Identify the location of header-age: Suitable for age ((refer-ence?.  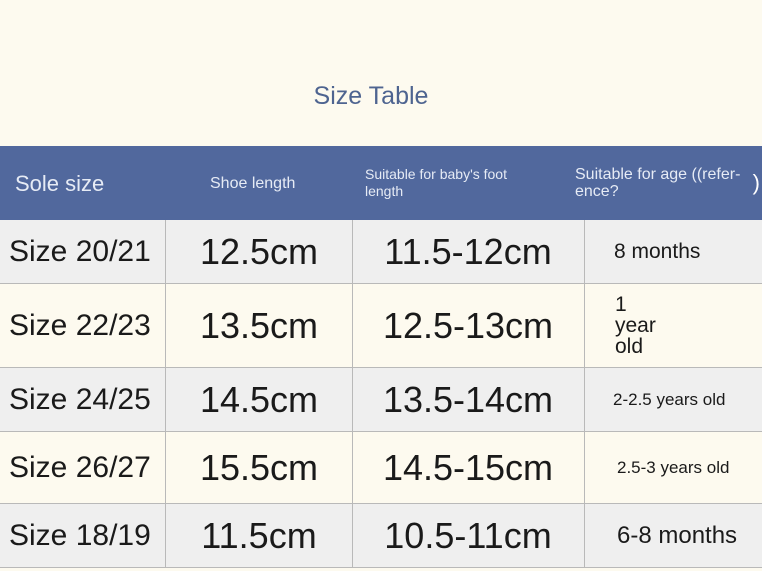
(658, 183).